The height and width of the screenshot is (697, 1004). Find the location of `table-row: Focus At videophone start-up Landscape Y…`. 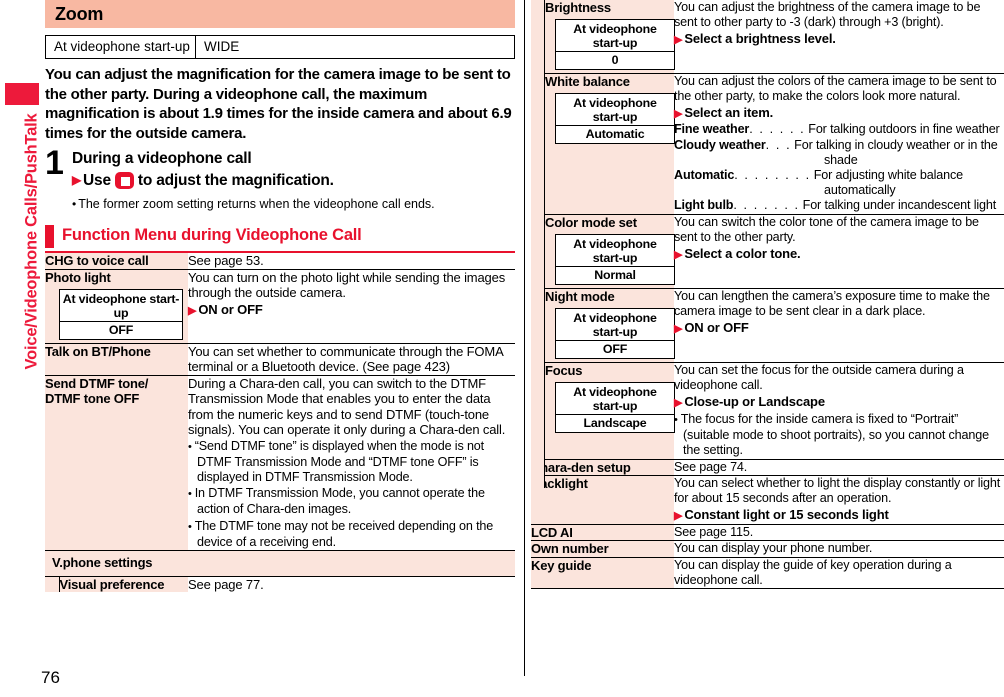

table-row: Focus At videophone start-up Landscape Y… is located at coordinates (774, 410).